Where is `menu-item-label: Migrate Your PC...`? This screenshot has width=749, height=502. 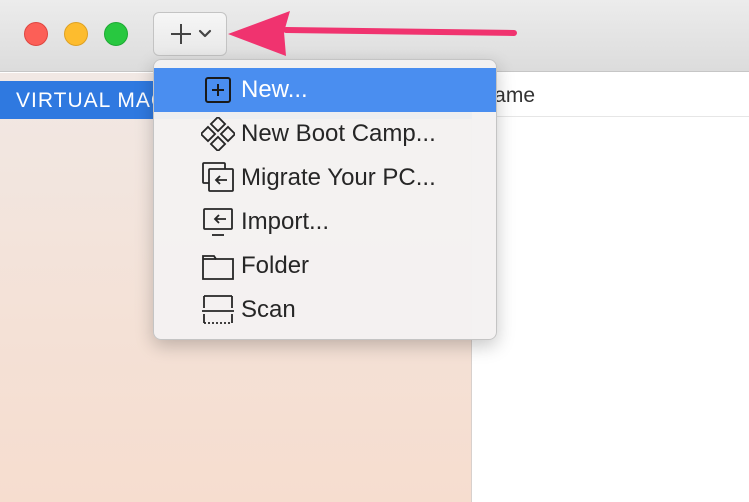
menu-item-label: Migrate Your PC... is located at coordinates (338, 177).